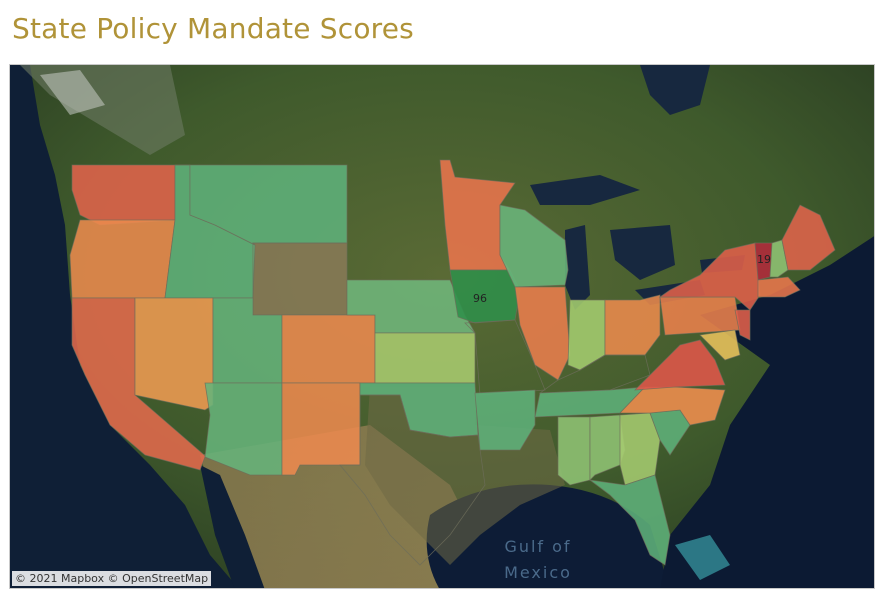 This screenshot has width=879, height=593. Describe the element at coordinates (764, 259) in the screenshot. I see `state-label-vermont: 19` at that location.